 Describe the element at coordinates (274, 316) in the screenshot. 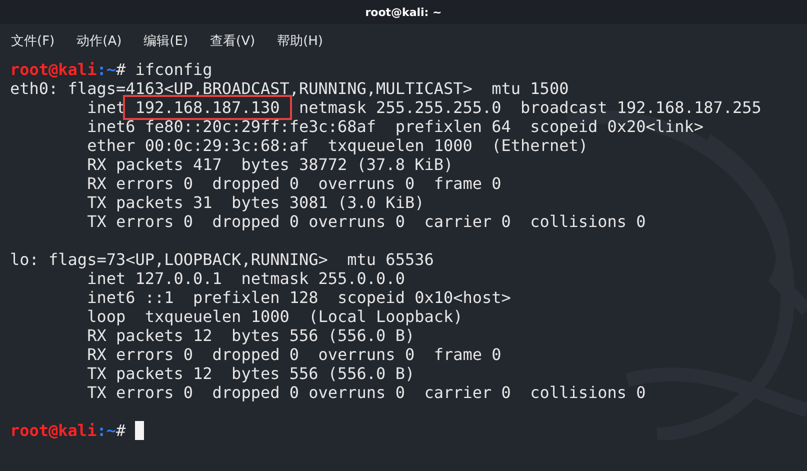

I see `terminal-line: loop txqueuelen 1000 (Local Loopback)` at that location.